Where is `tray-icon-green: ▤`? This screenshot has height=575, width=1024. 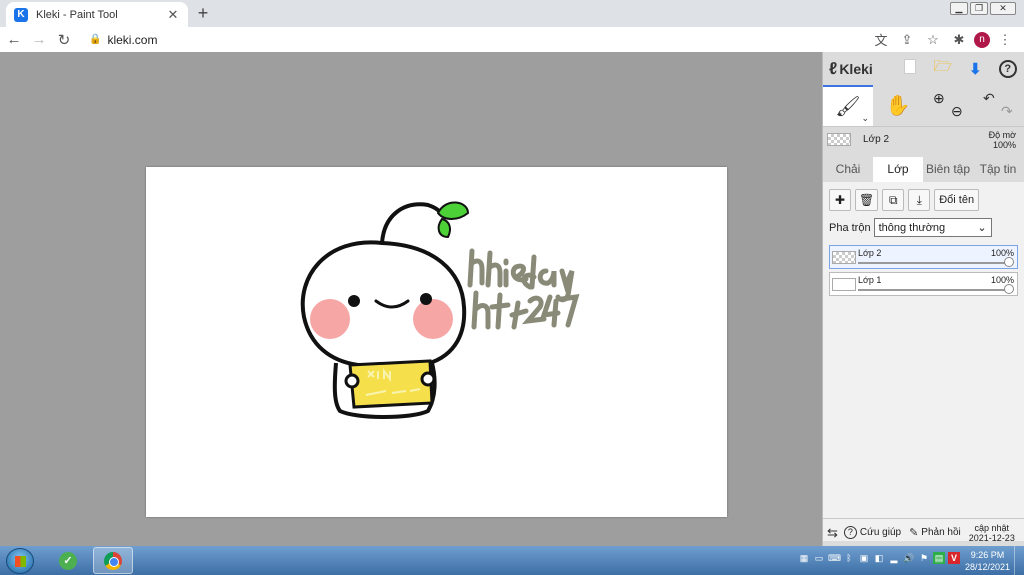 tray-icon-green: ▤ is located at coordinates (939, 558).